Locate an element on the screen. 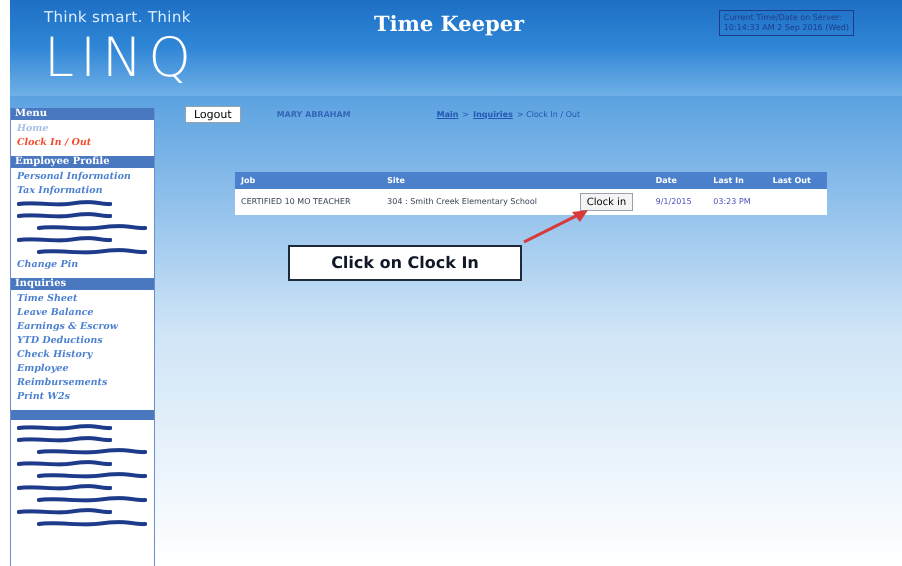 Image resolution: width=902 pixels, height=566 pixels. sidebar-link: Tax Information is located at coordinates (82, 191).